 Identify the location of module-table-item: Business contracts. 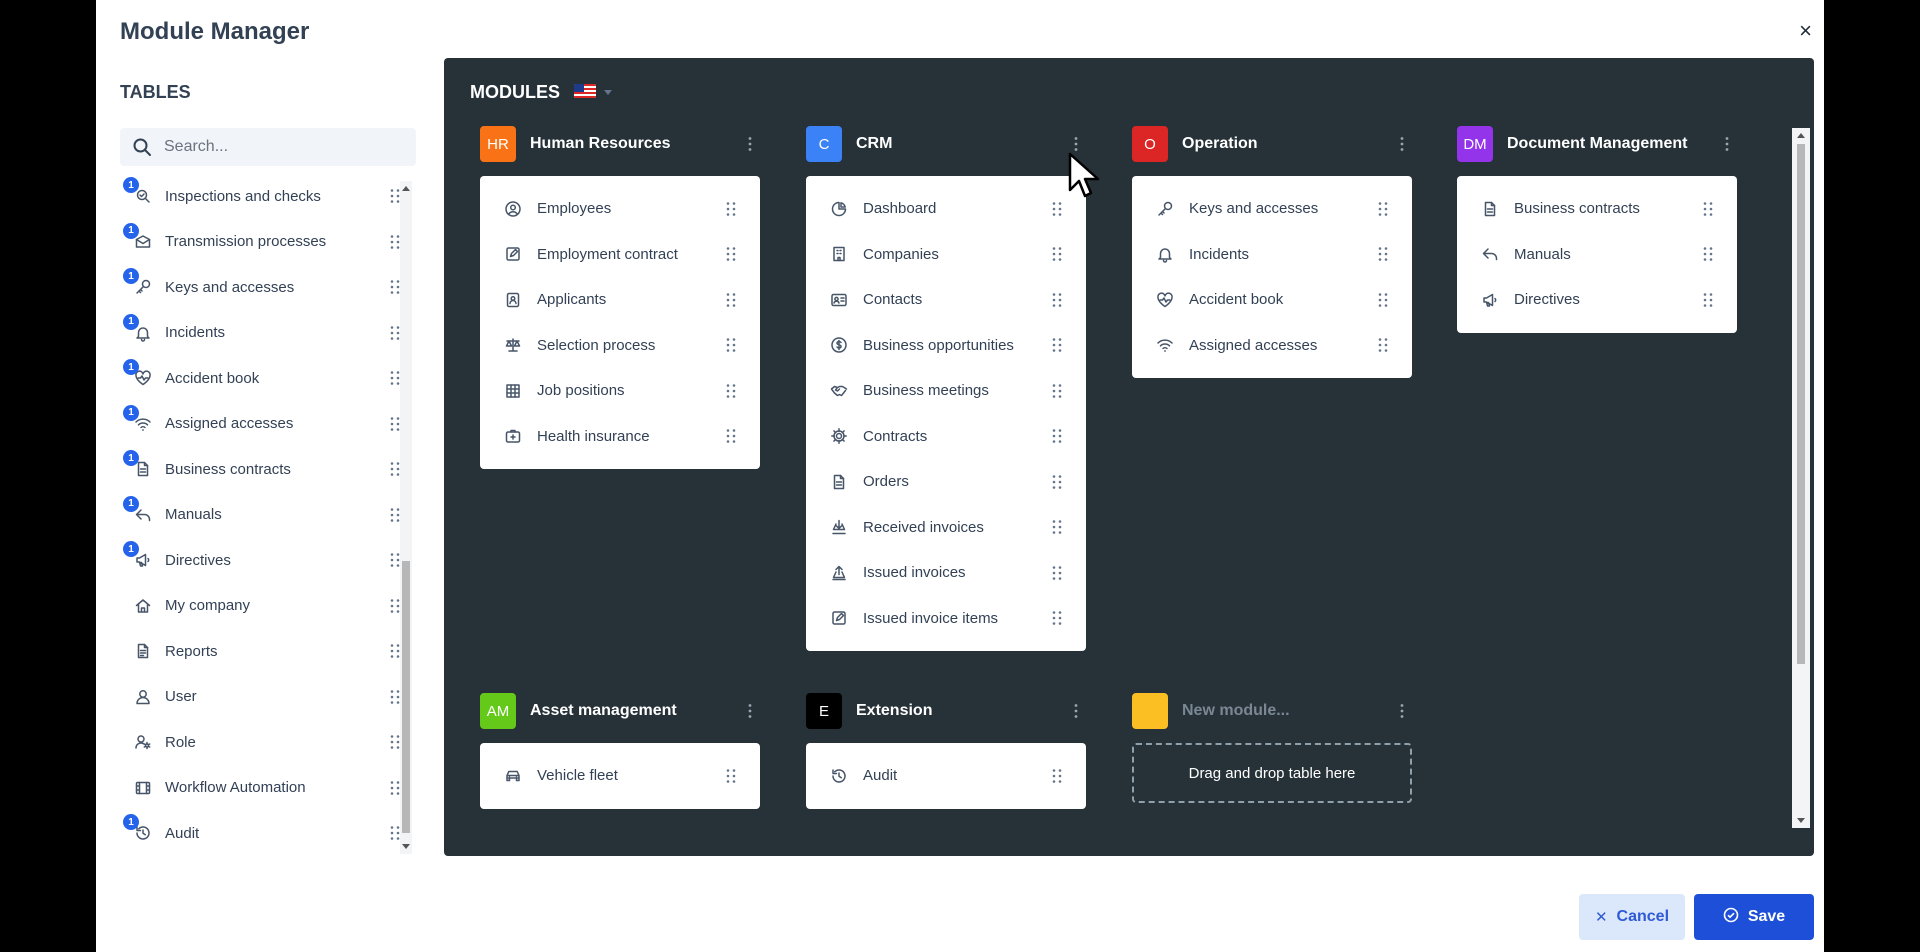
(1597, 209).